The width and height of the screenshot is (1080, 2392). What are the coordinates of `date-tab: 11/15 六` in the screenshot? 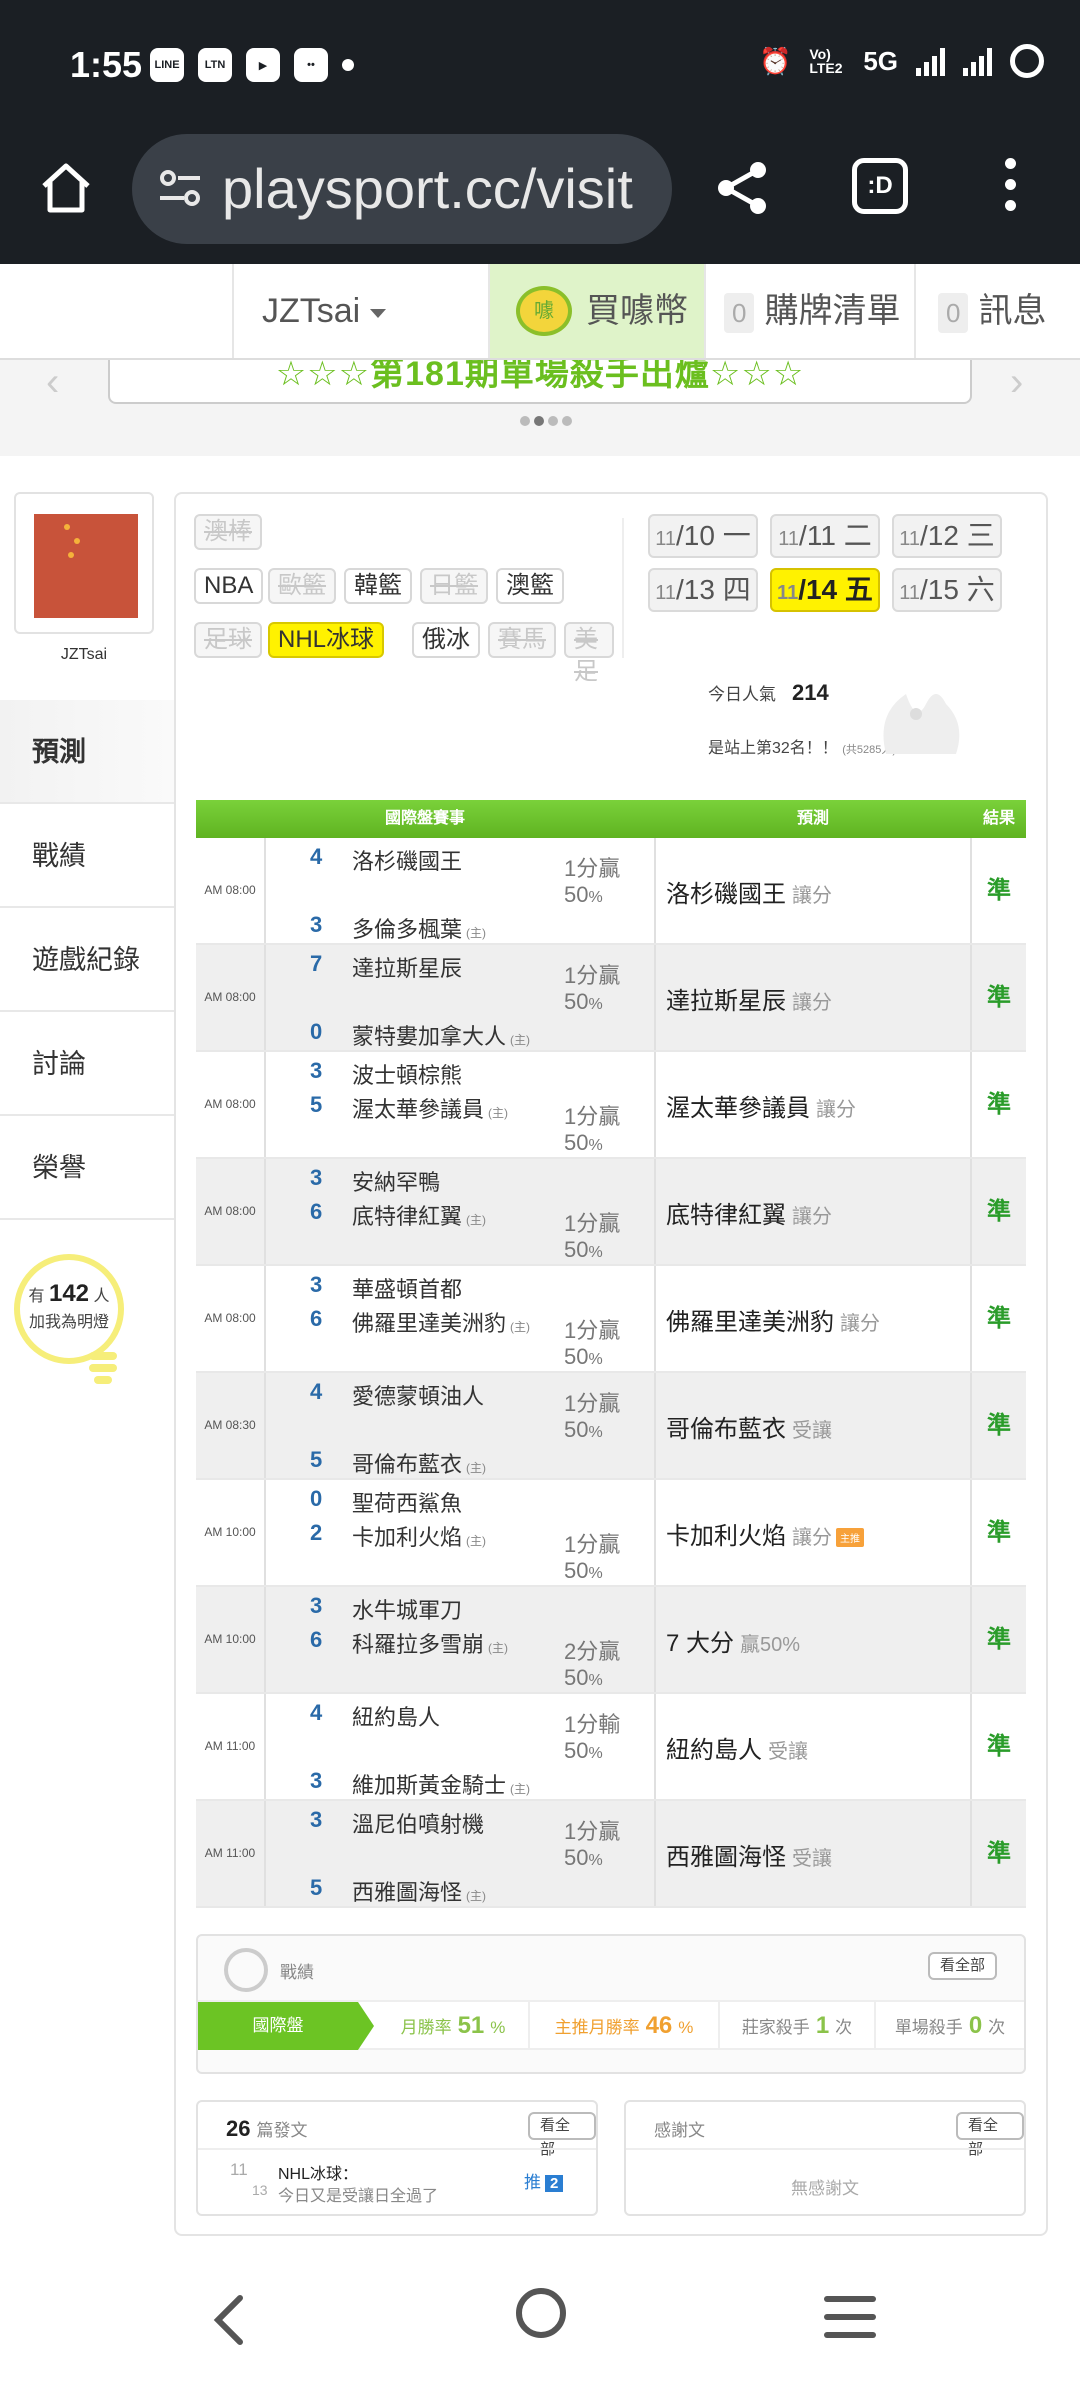 It's located at (947, 590).